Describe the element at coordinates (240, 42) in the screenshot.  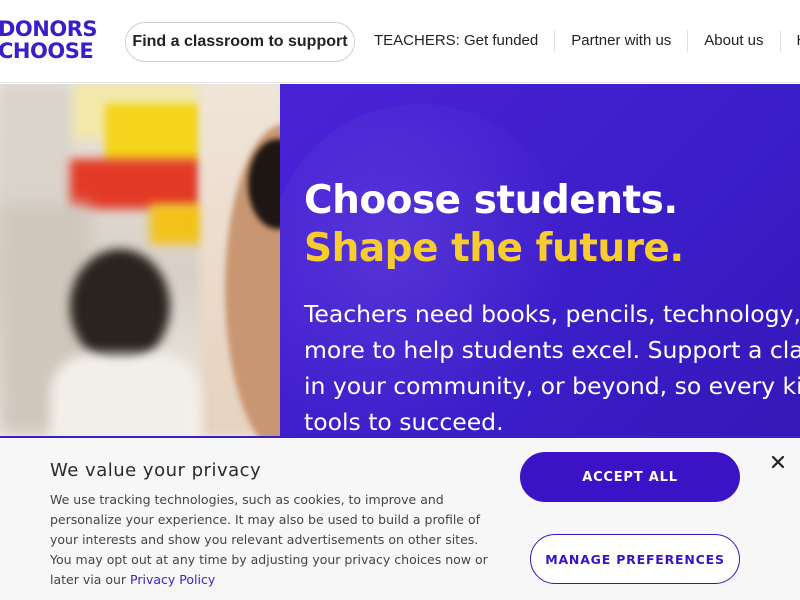
I see `find-classroom-button: Find a classroom to support` at that location.